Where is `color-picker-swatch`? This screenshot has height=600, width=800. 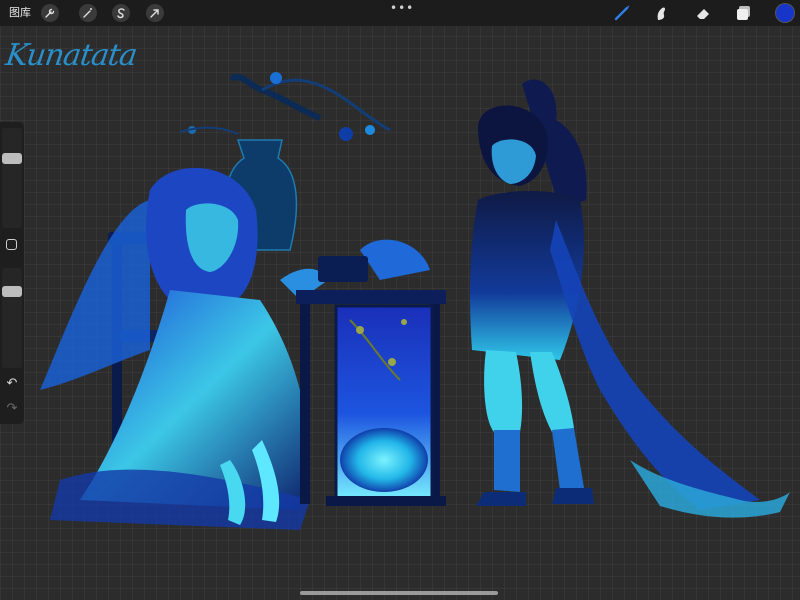
color-picker-swatch is located at coordinates (785, 13).